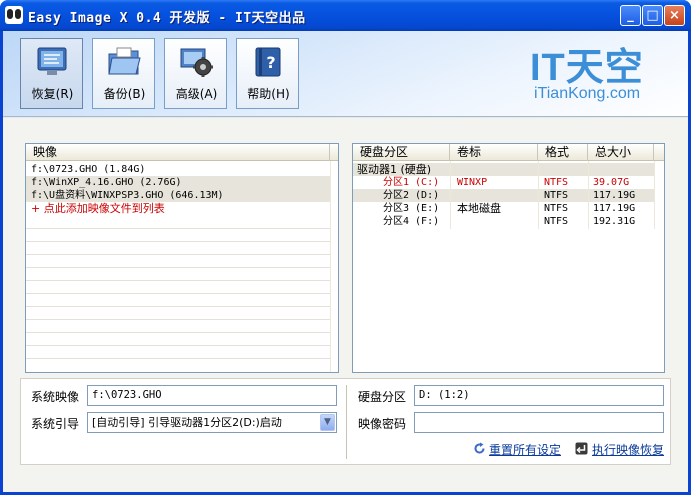 Image resolution: width=691 pixels, height=495 pixels. Describe the element at coordinates (525, 449) in the screenshot. I see `reset-settings-link: 重置所有设定` at that location.